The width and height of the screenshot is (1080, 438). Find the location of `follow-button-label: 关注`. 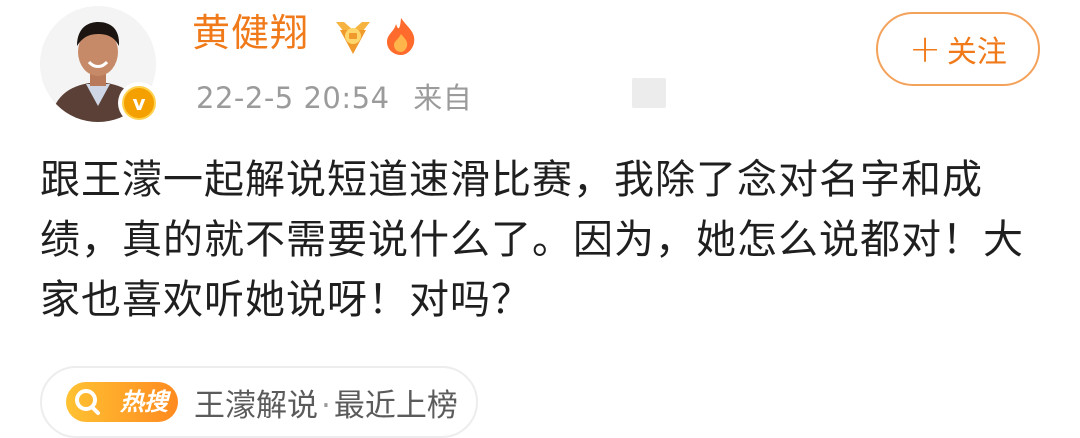

follow-button-label: 关注 is located at coordinates (976, 52).